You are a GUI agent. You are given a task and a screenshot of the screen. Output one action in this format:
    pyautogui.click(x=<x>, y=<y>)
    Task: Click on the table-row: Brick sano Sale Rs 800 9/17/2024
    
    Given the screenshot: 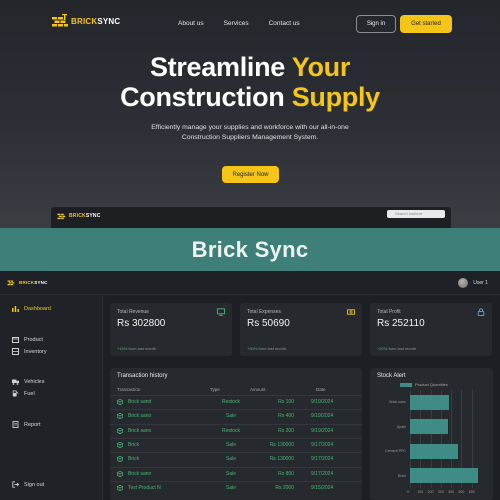 What is the action you would take?
    pyautogui.click(x=236, y=473)
    